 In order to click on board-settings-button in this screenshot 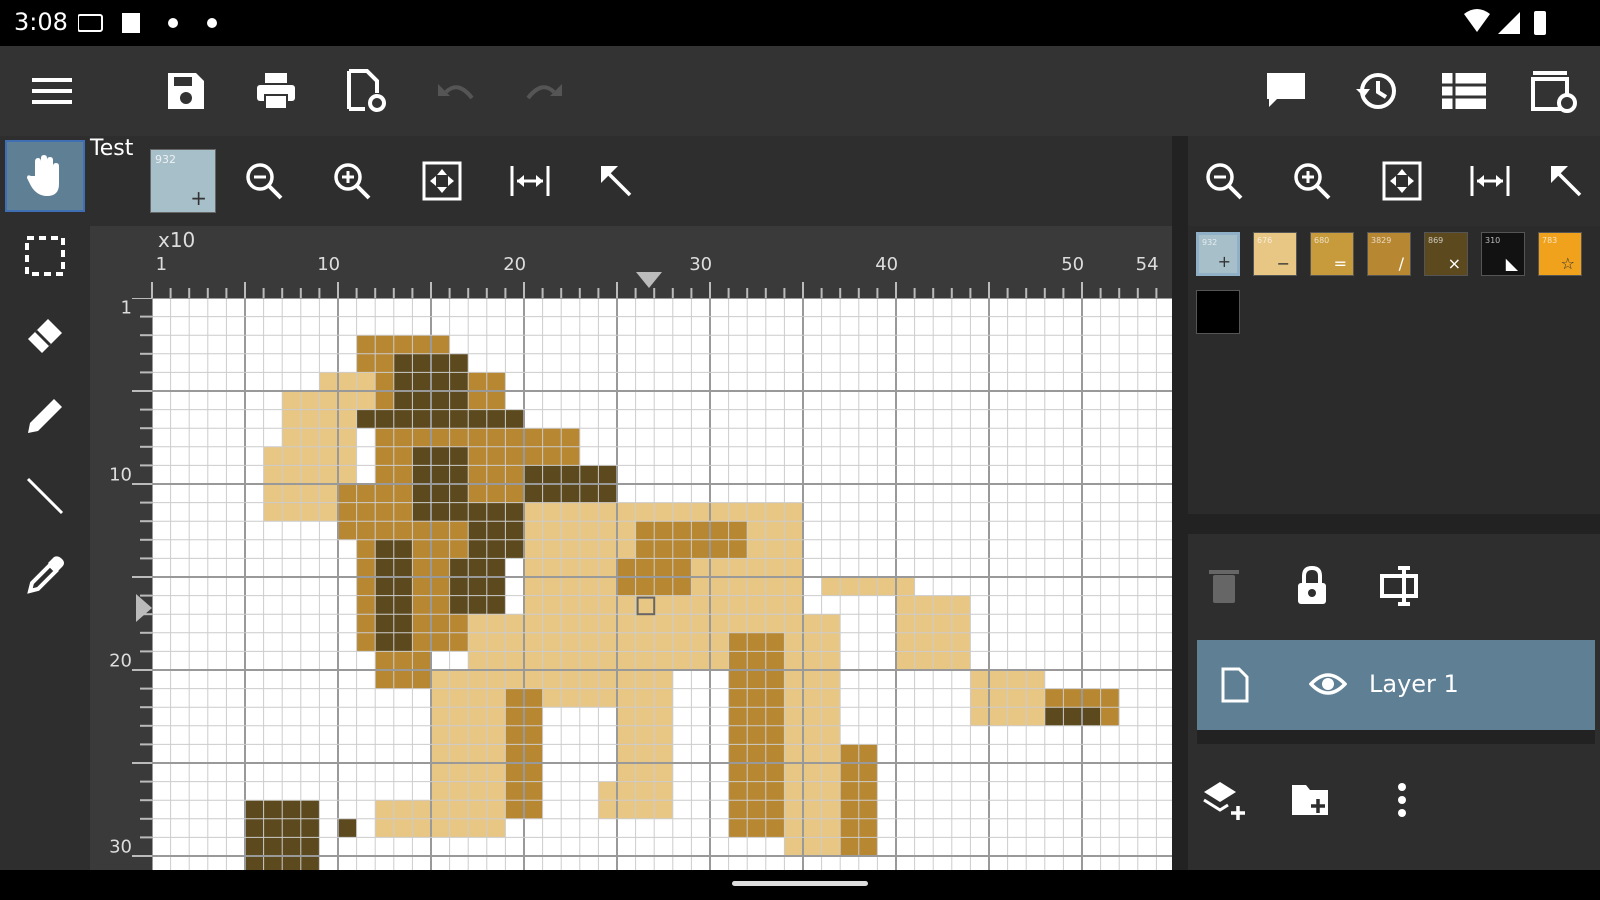, I will do `click(1554, 91)`.